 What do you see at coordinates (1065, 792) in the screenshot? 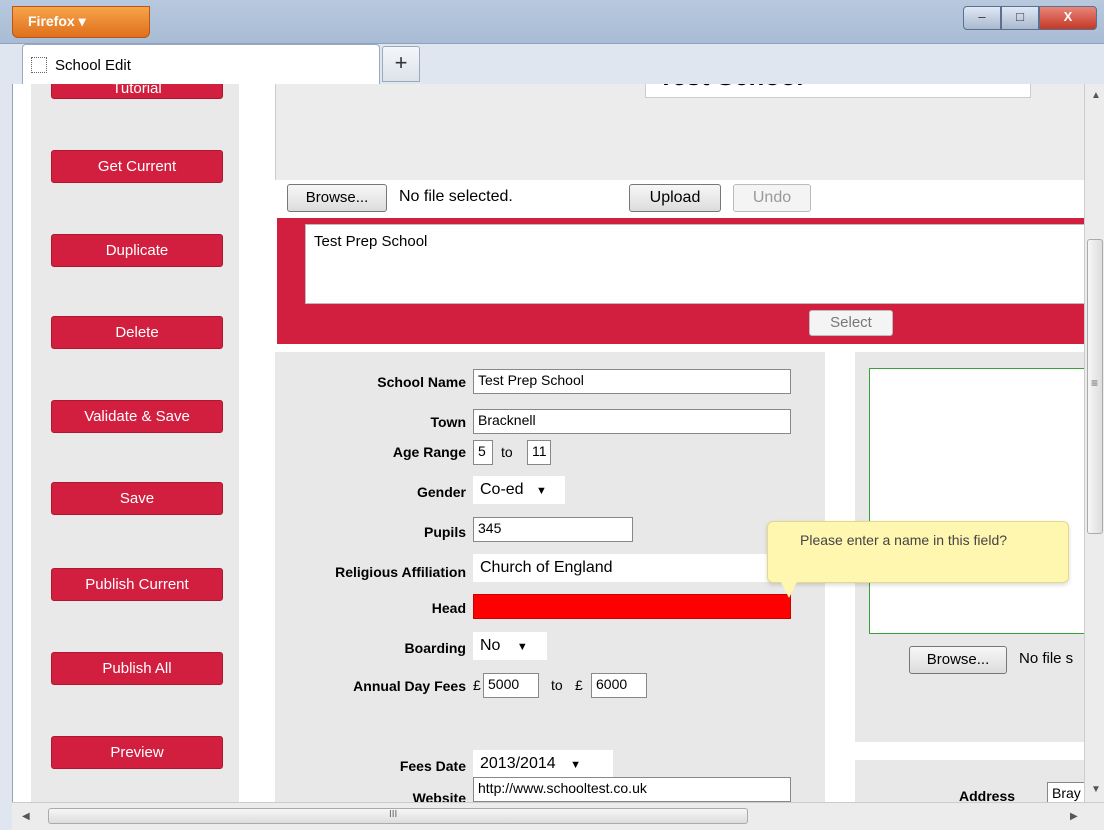
I see `address-input: Bray` at bounding box center [1065, 792].